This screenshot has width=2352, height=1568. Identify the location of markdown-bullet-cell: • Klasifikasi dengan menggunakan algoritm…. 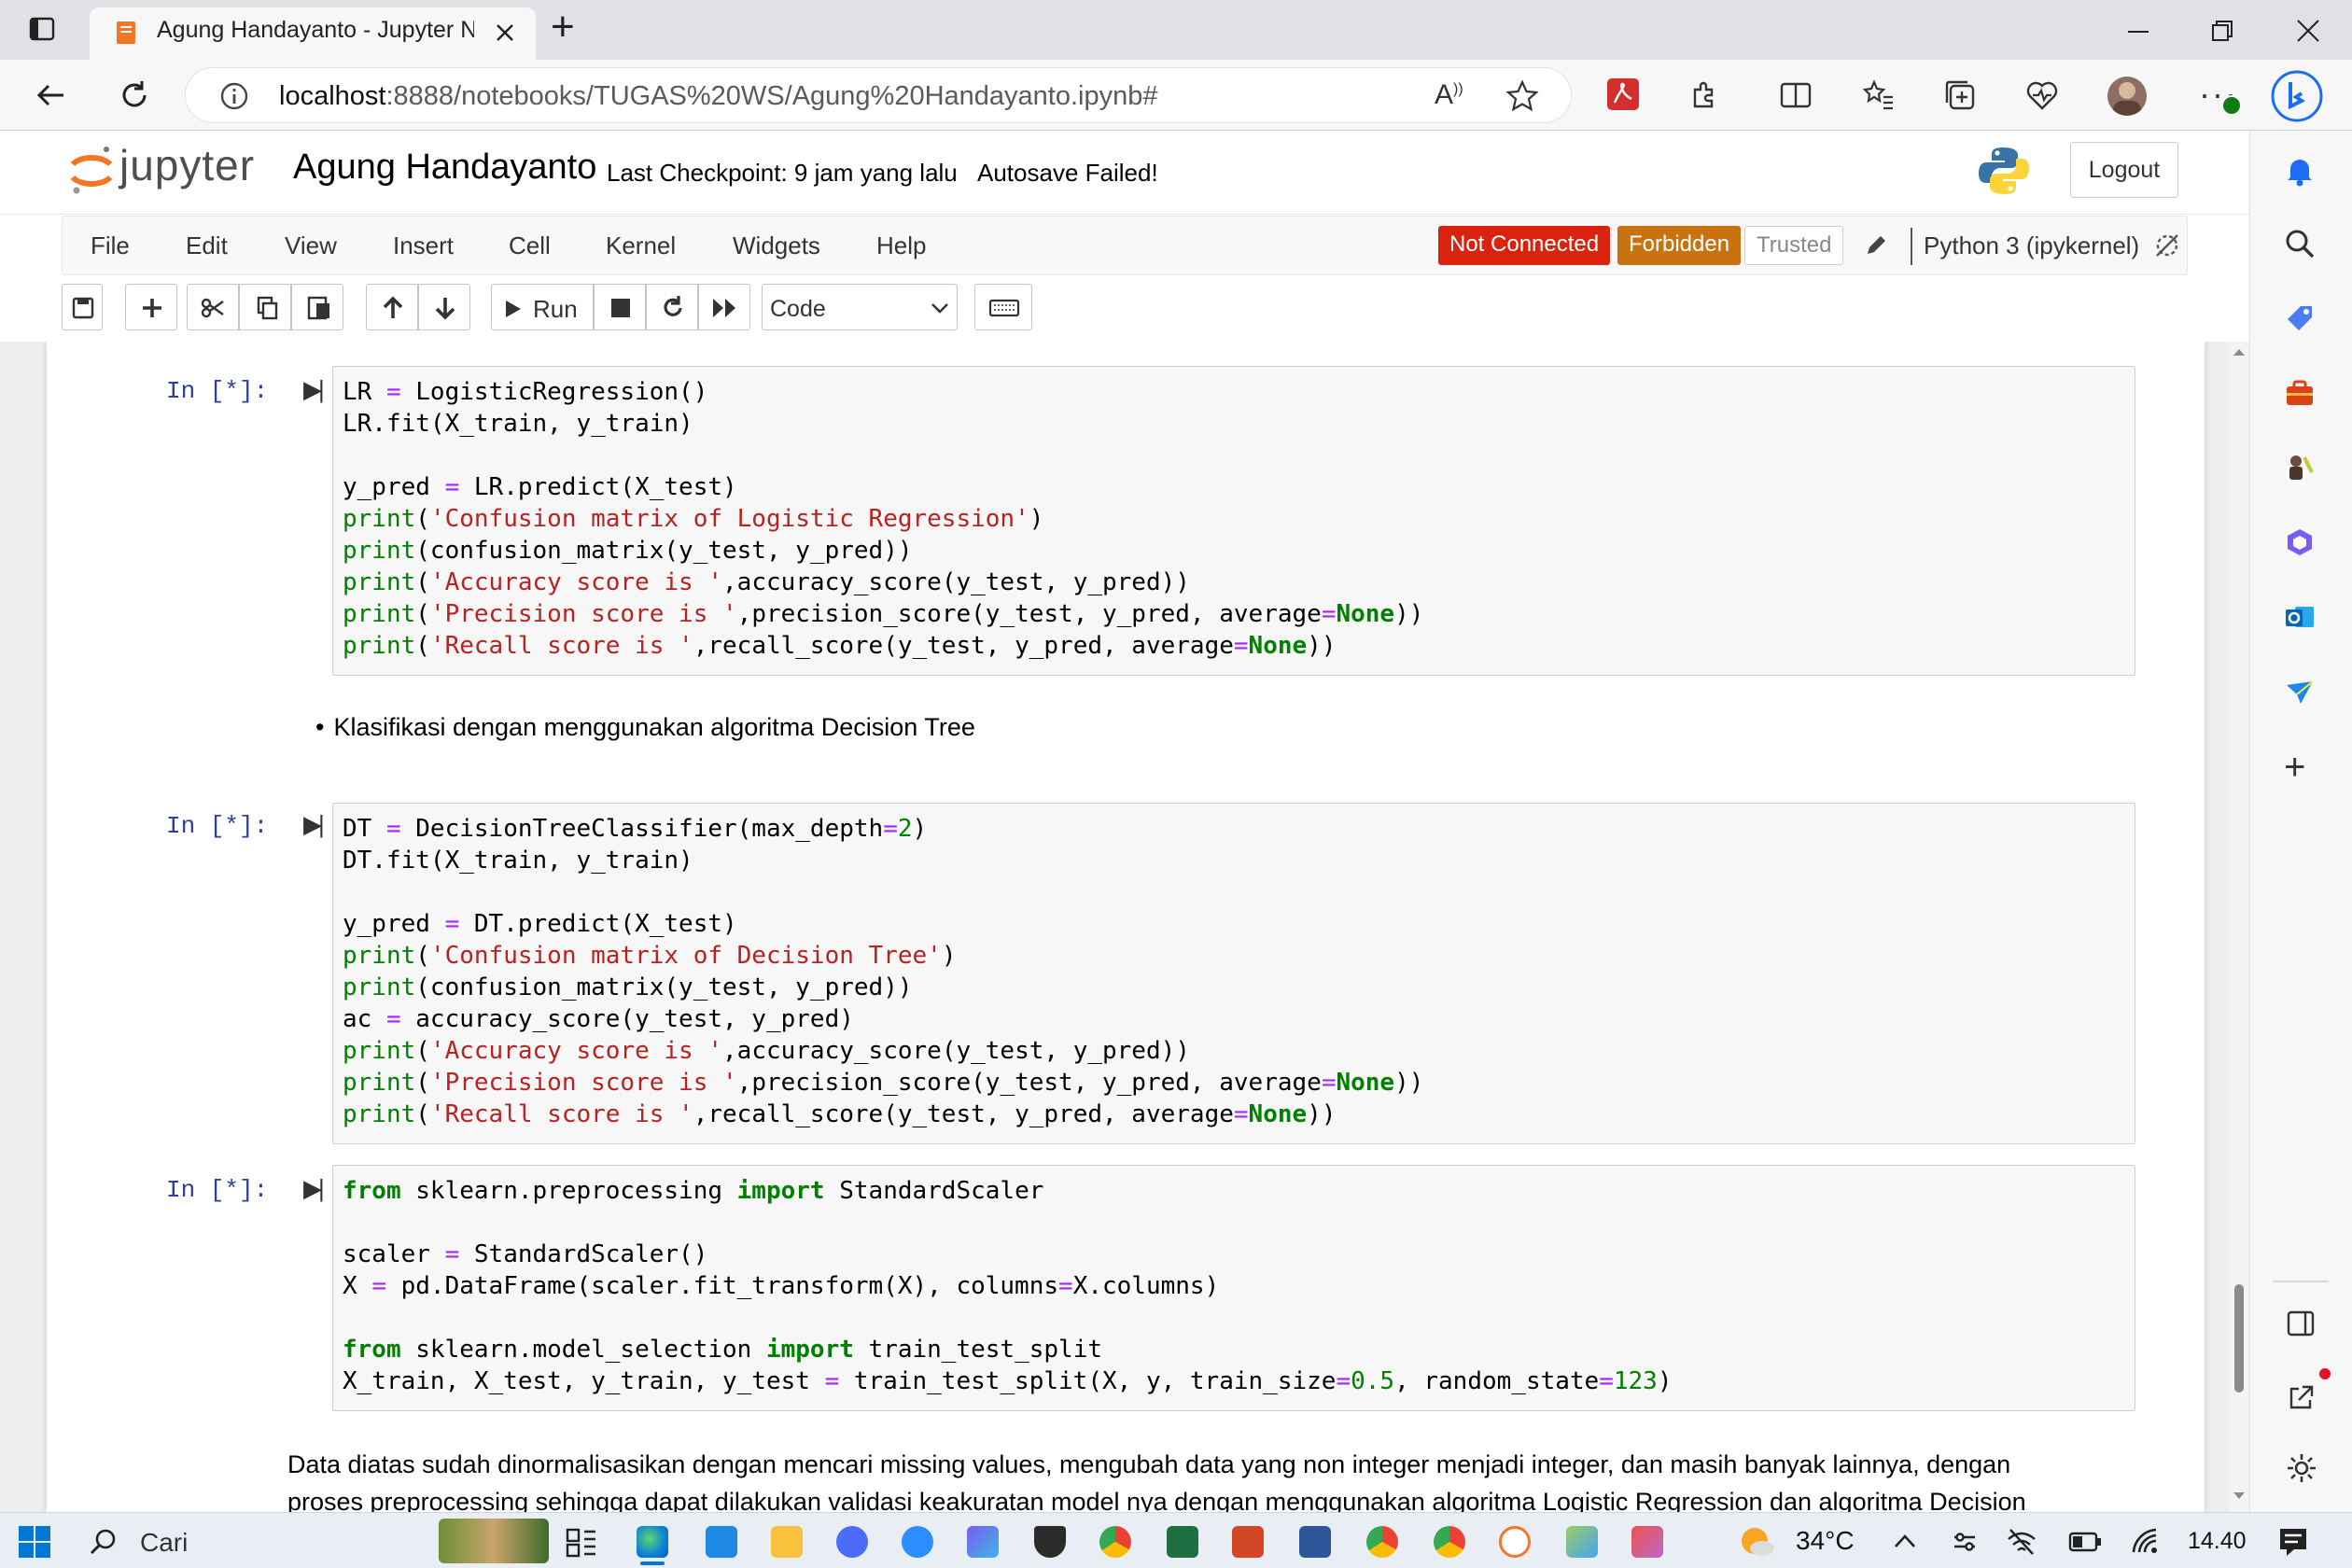
(645, 727).